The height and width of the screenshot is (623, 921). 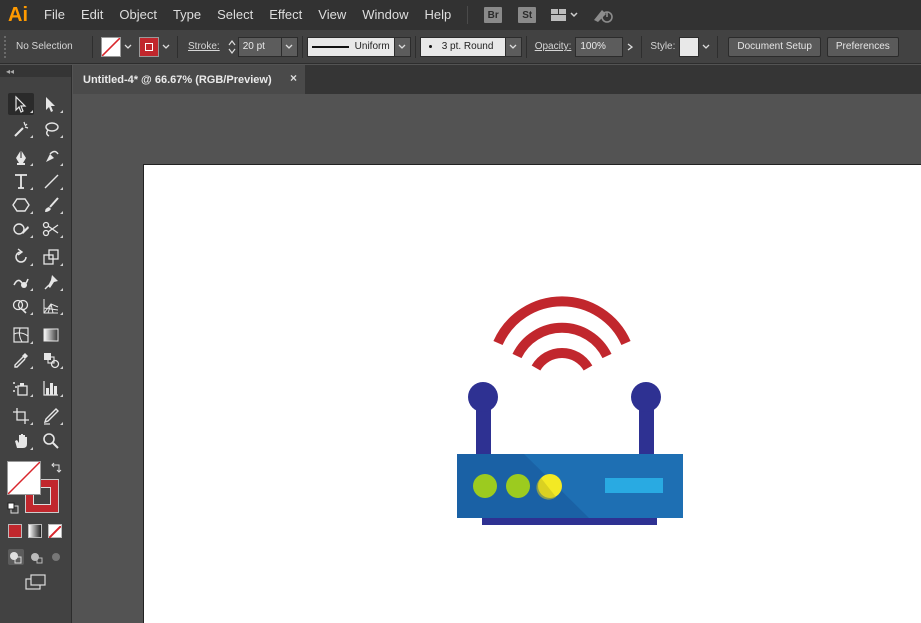 I want to click on menu-select: Select, so click(x=235, y=15).